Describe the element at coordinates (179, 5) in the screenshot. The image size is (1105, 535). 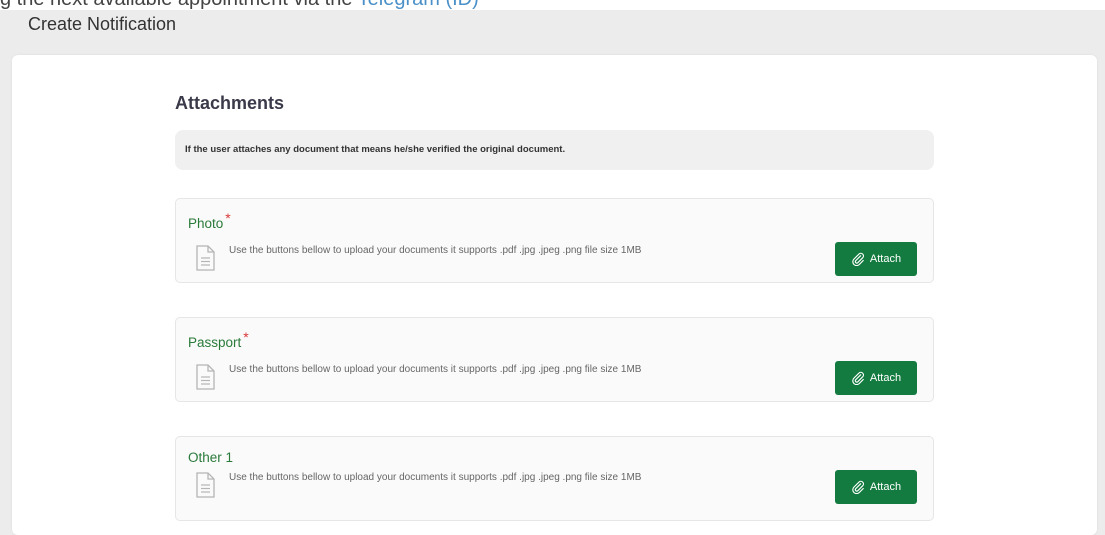
I see `top-cut-prefix: g the next available appointment via the` at that location.